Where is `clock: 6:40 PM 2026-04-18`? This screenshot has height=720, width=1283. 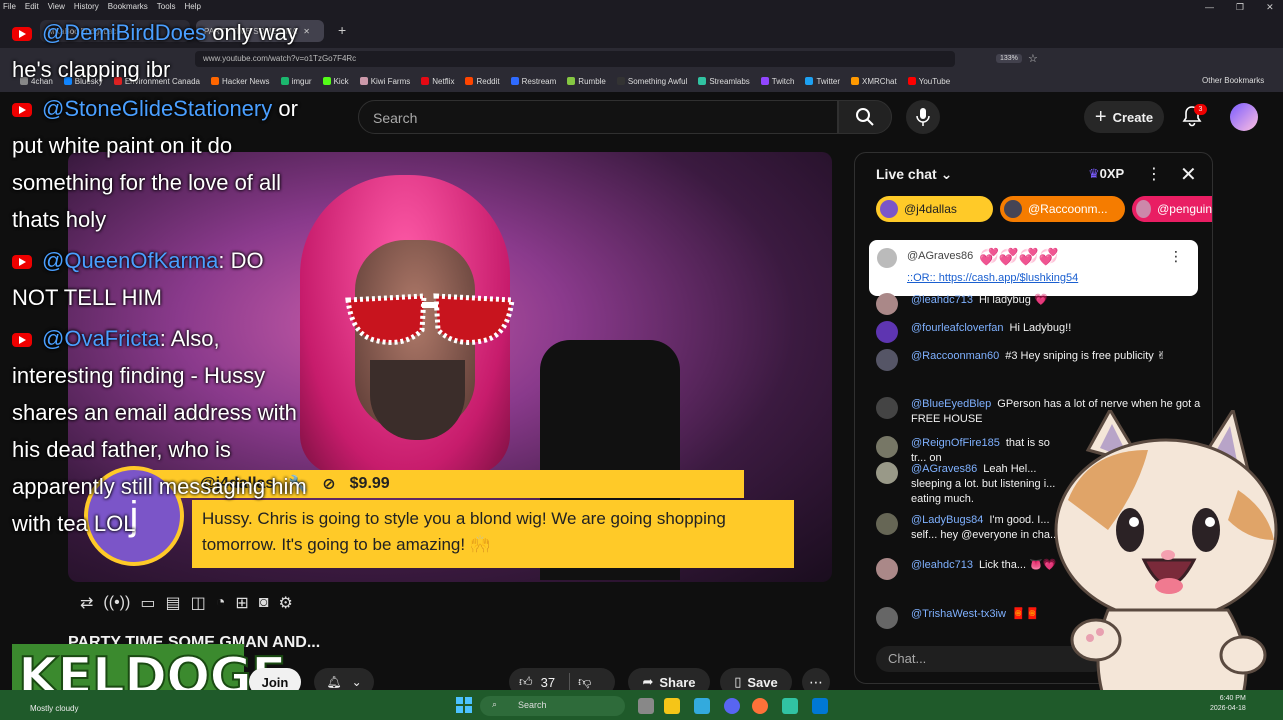
clock: 6:40 PM 2026-04-18 is located at coordinates (1228, 704).